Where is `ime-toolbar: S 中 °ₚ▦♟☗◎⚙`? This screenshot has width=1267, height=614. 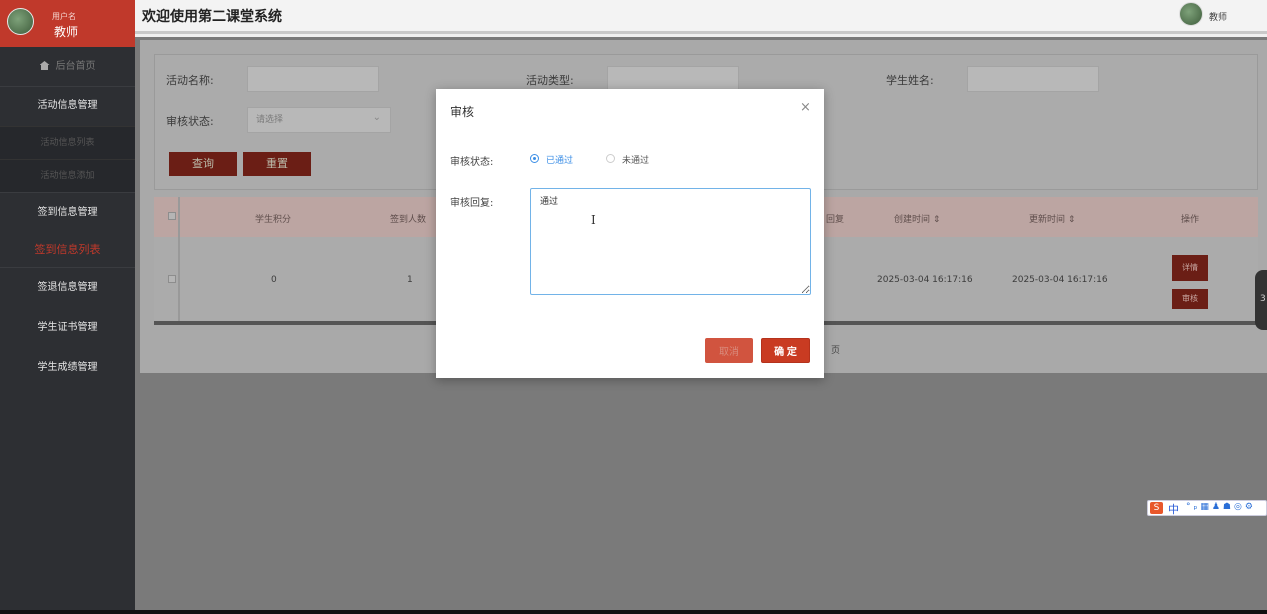
ime-toolbar: S 中 °ₚ▦♟☗◎⚙ is located at coordinates (1207, 508).